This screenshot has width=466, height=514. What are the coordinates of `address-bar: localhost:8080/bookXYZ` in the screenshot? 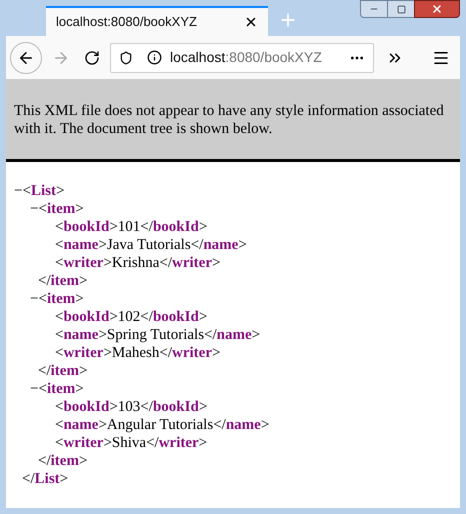 It's located at (242, 57).